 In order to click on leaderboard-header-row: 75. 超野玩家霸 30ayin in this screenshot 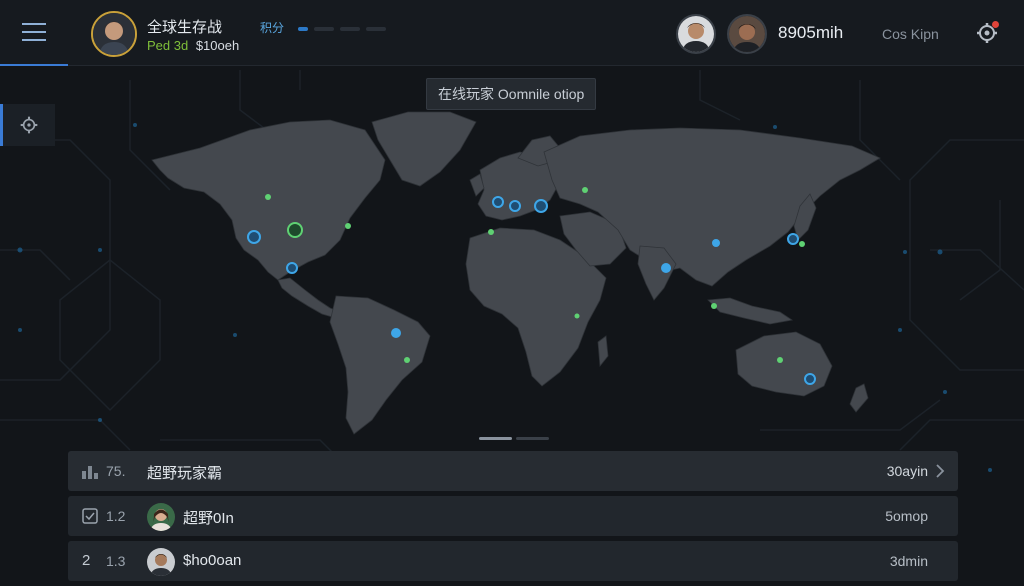, I will do `click(513, 471)`.